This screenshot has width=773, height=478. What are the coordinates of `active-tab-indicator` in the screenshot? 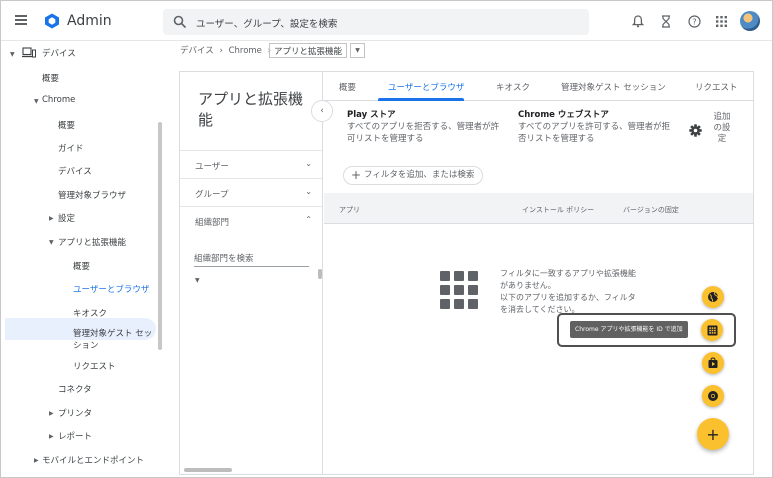 It's located at (421, 99).